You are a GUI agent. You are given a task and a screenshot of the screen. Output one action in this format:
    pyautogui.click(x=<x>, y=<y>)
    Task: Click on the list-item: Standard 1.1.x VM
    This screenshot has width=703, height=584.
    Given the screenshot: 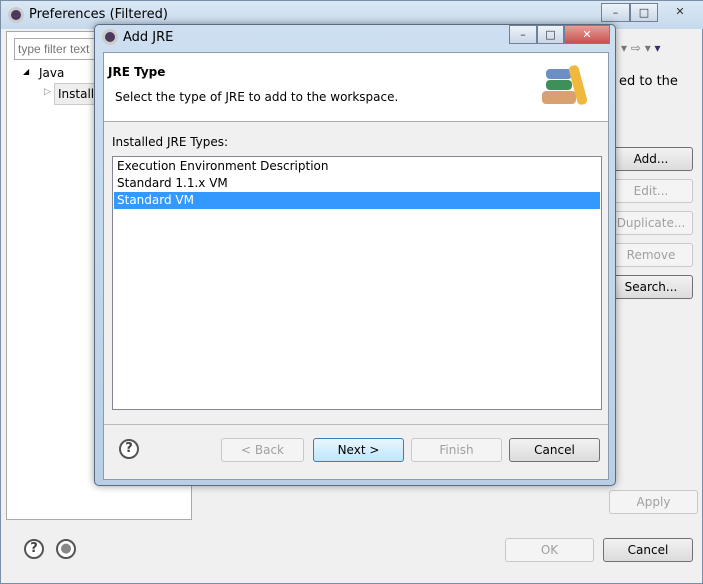 What is the action you would take?
    pyautogui.click(x=357, y=183)
    